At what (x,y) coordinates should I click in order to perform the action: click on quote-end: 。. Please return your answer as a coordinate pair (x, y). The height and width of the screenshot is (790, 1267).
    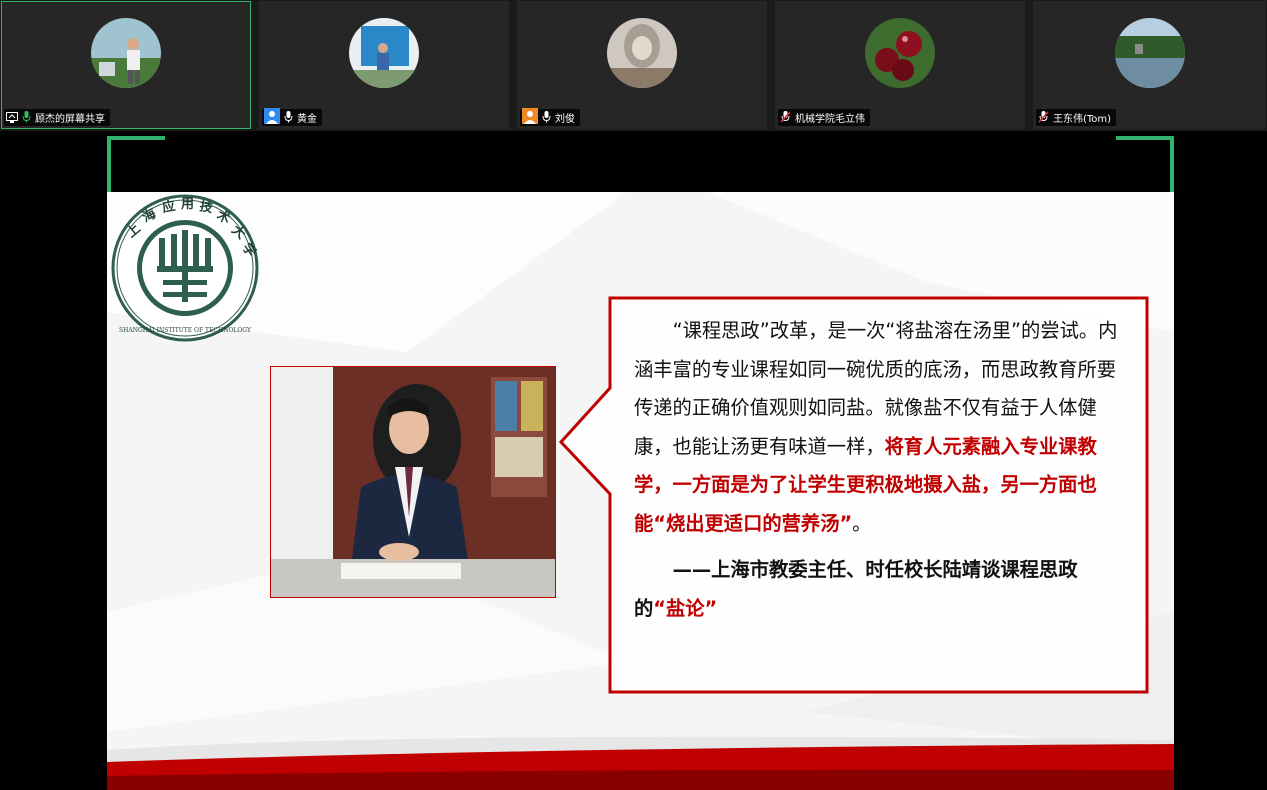
    Looking at the image, I should click on (862, 523).